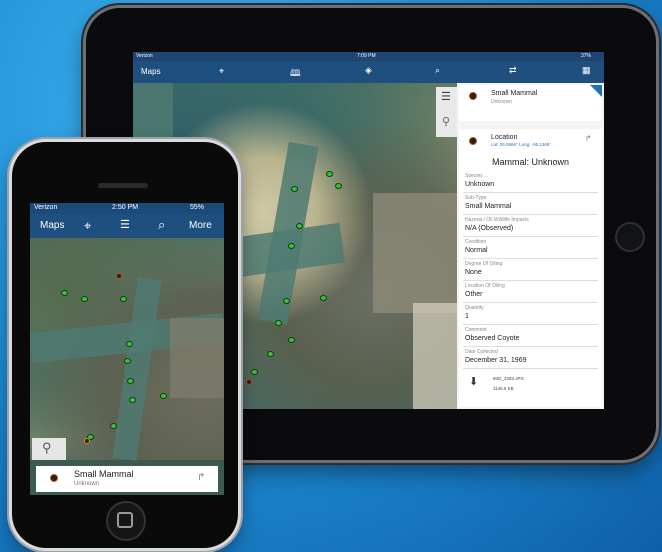  What do you see at coordinates (496, 360) in the screenshot?
I see `field-value: December 31, 1969` at bounding box center [496, 360].